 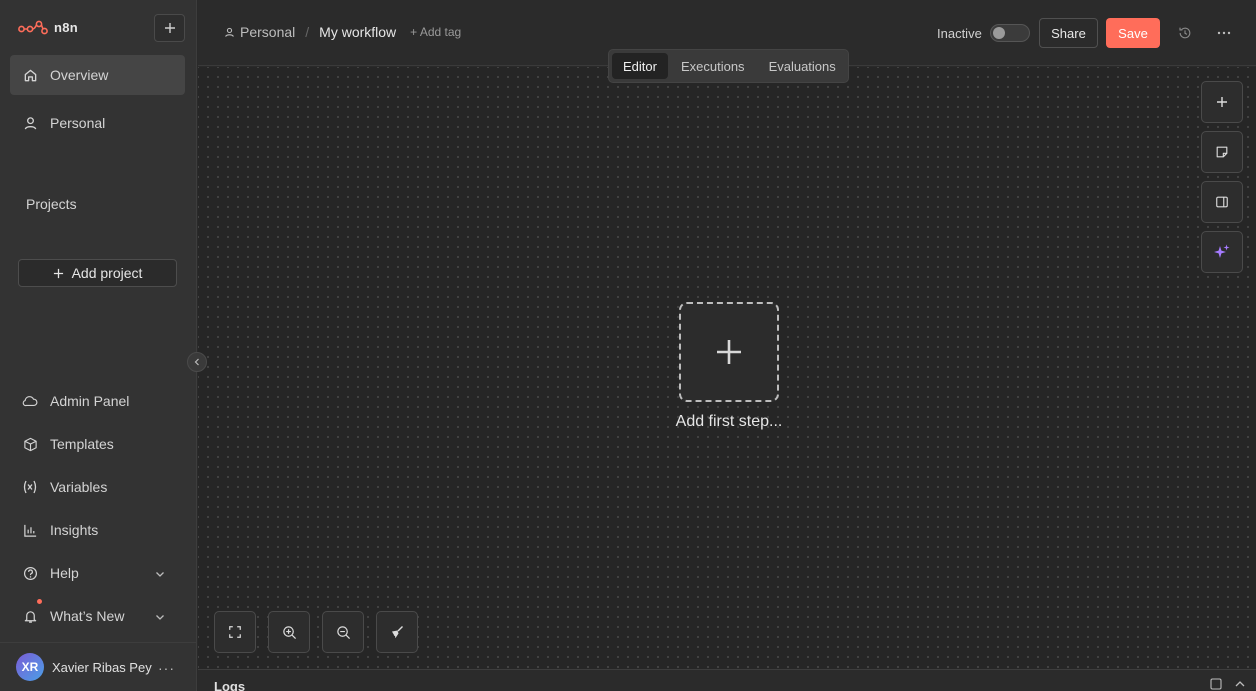 What do you see at coordinates (33, 27) in the screenshot?
I see `n8n-logo-icon` at bounding box center [33, 27].